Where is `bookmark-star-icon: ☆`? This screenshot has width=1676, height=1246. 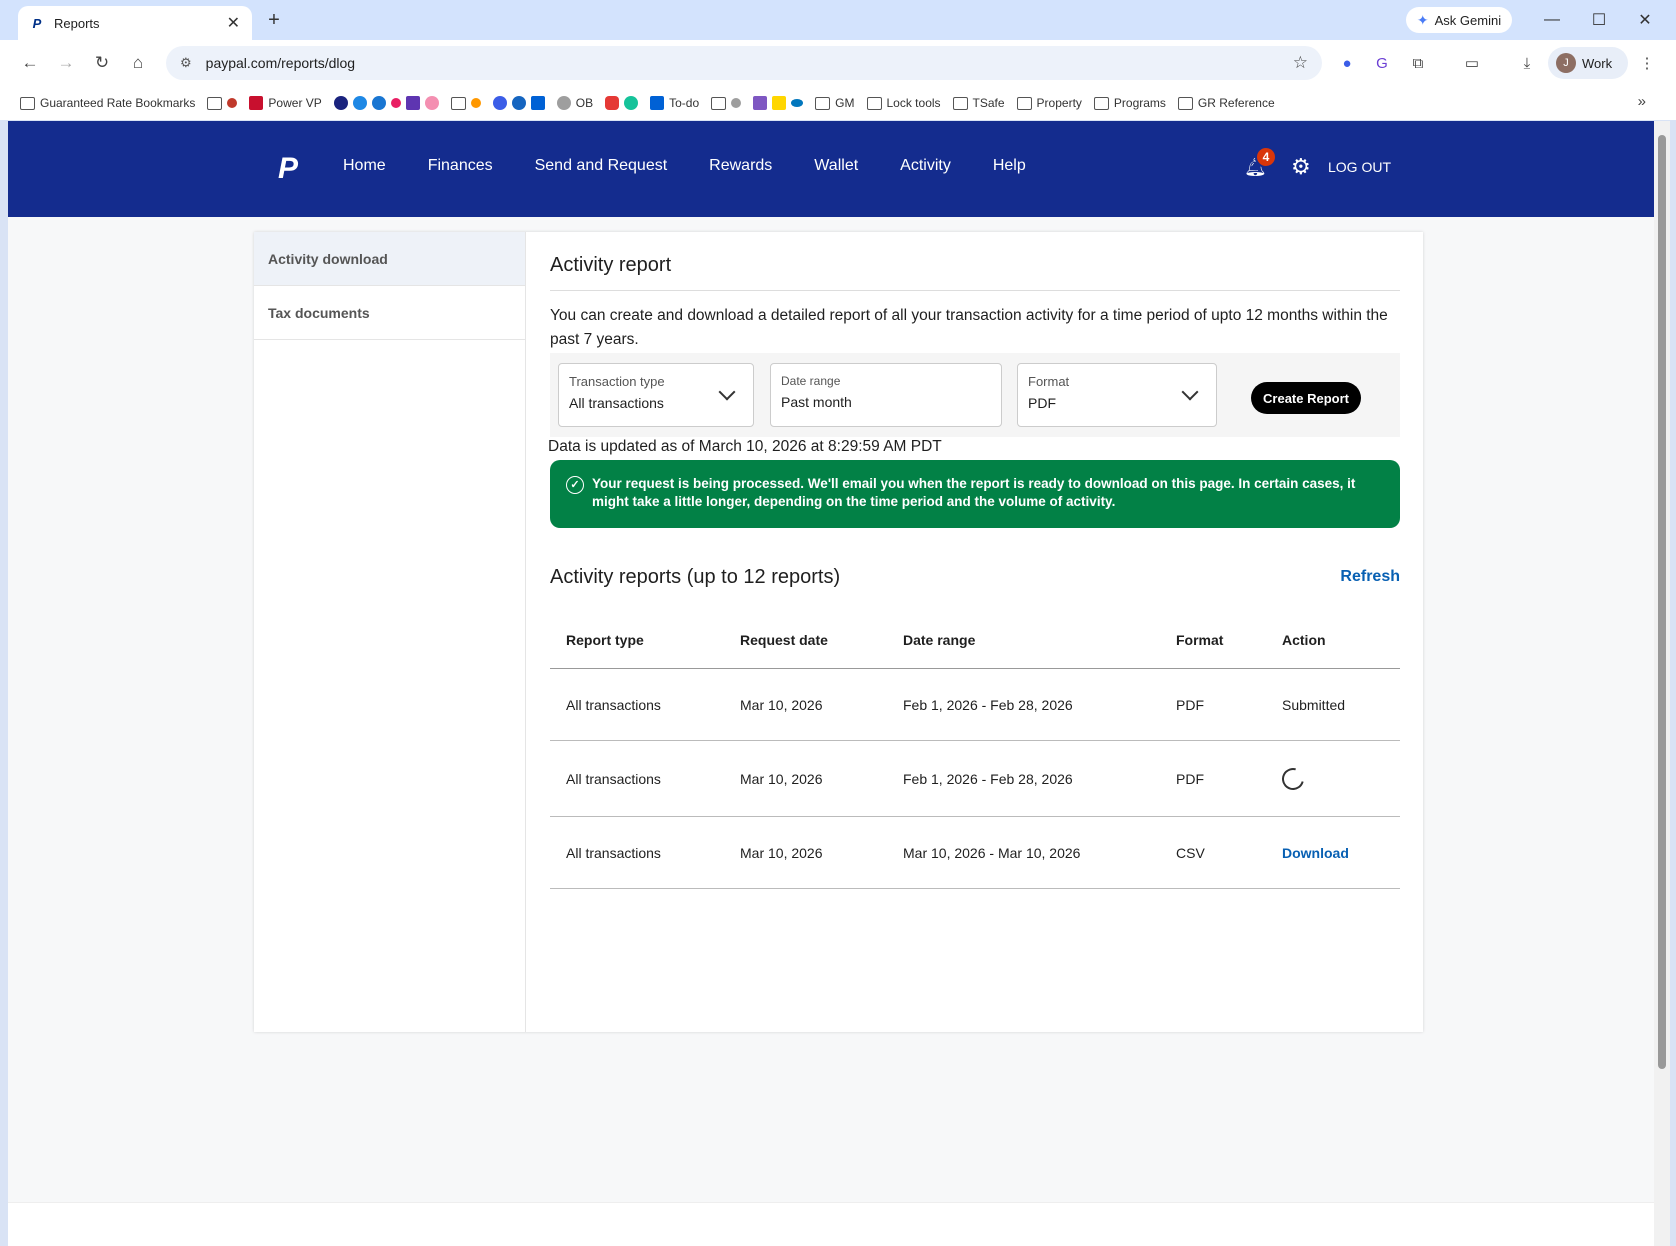
bookmark-star-icon: ☆ is located at coordinates (1300, 63).